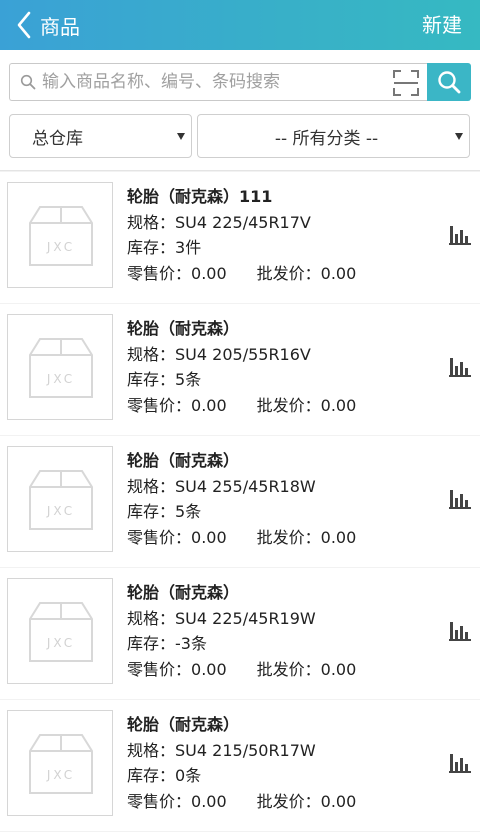  I want to click on chevron-left-icon, so click(24, 25).